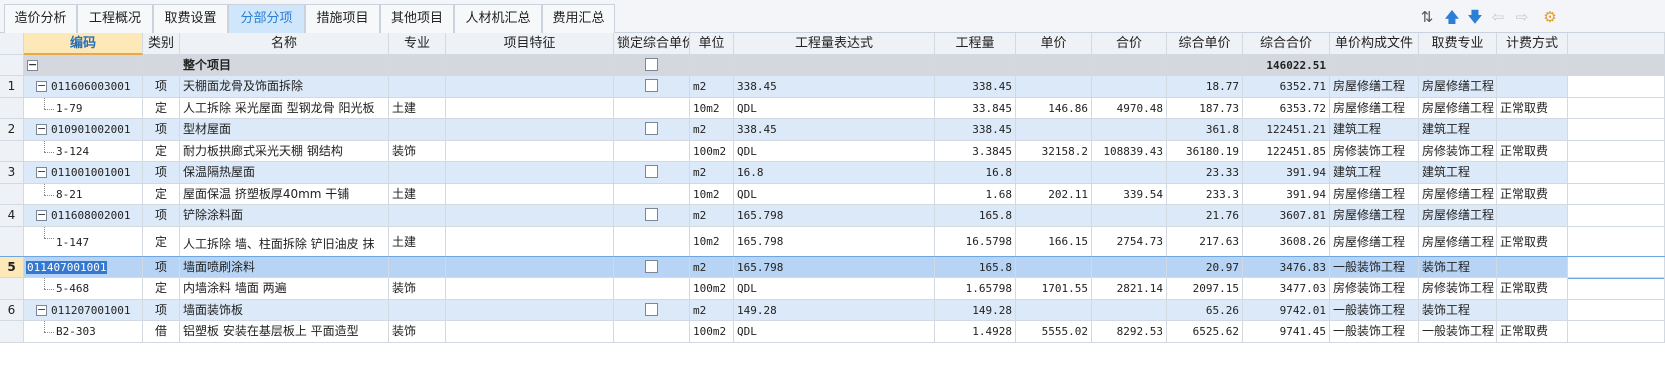  What do you see at coordinates (1286, 151) in the screenshot?
I see `col-utotal-cell: 122451.85` at bounding box center [1286, 151].